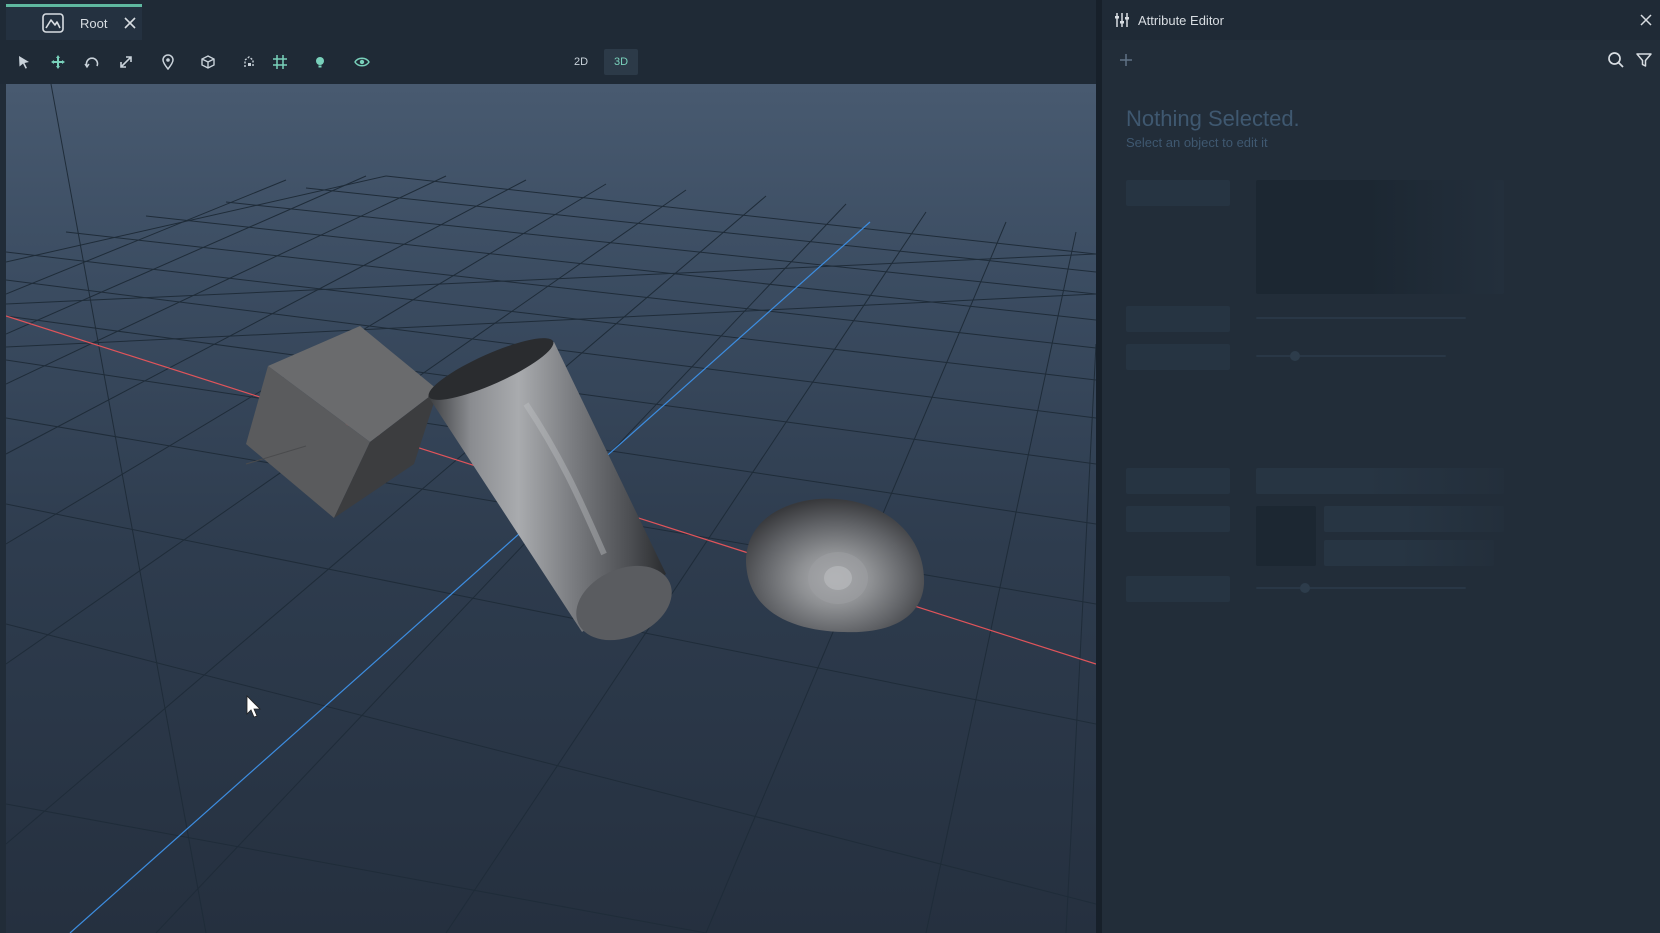 This screenshot has width=1660, height=933. I want to click on add-icon, so click(1126, 60).